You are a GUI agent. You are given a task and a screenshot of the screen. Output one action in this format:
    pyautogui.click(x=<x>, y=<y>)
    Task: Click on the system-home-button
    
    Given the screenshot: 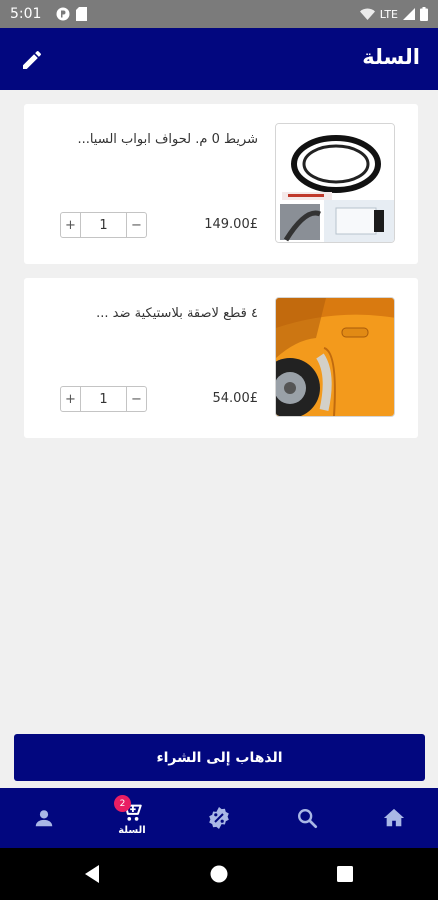 What is the action you would take?
    pyautogui.click(x=219, y=874)
    